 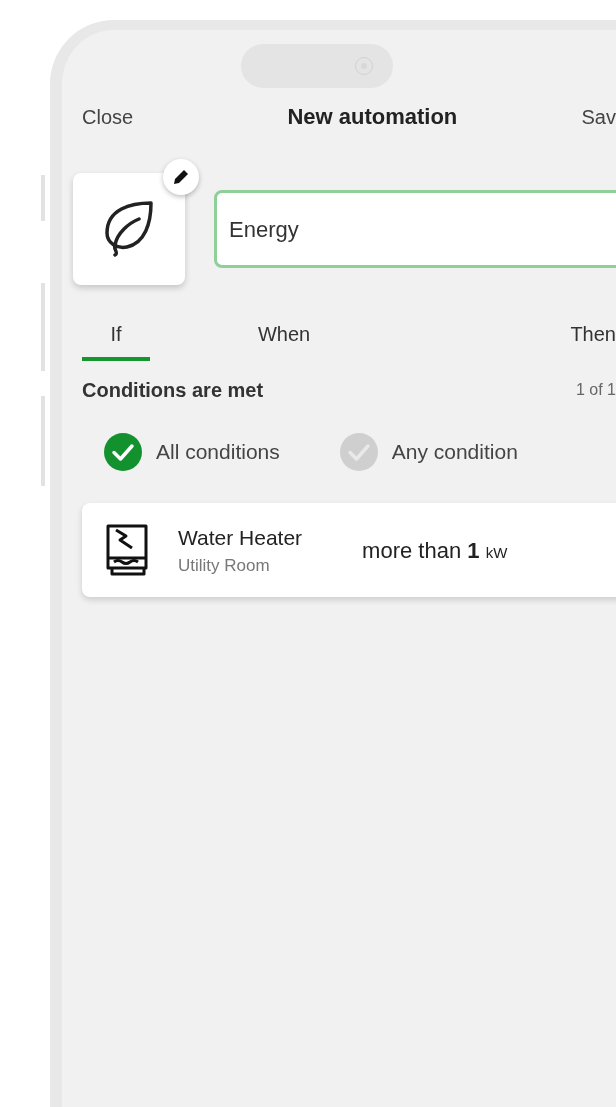 I want to click on room-name: Utility Room, so click(x=224, y=566).